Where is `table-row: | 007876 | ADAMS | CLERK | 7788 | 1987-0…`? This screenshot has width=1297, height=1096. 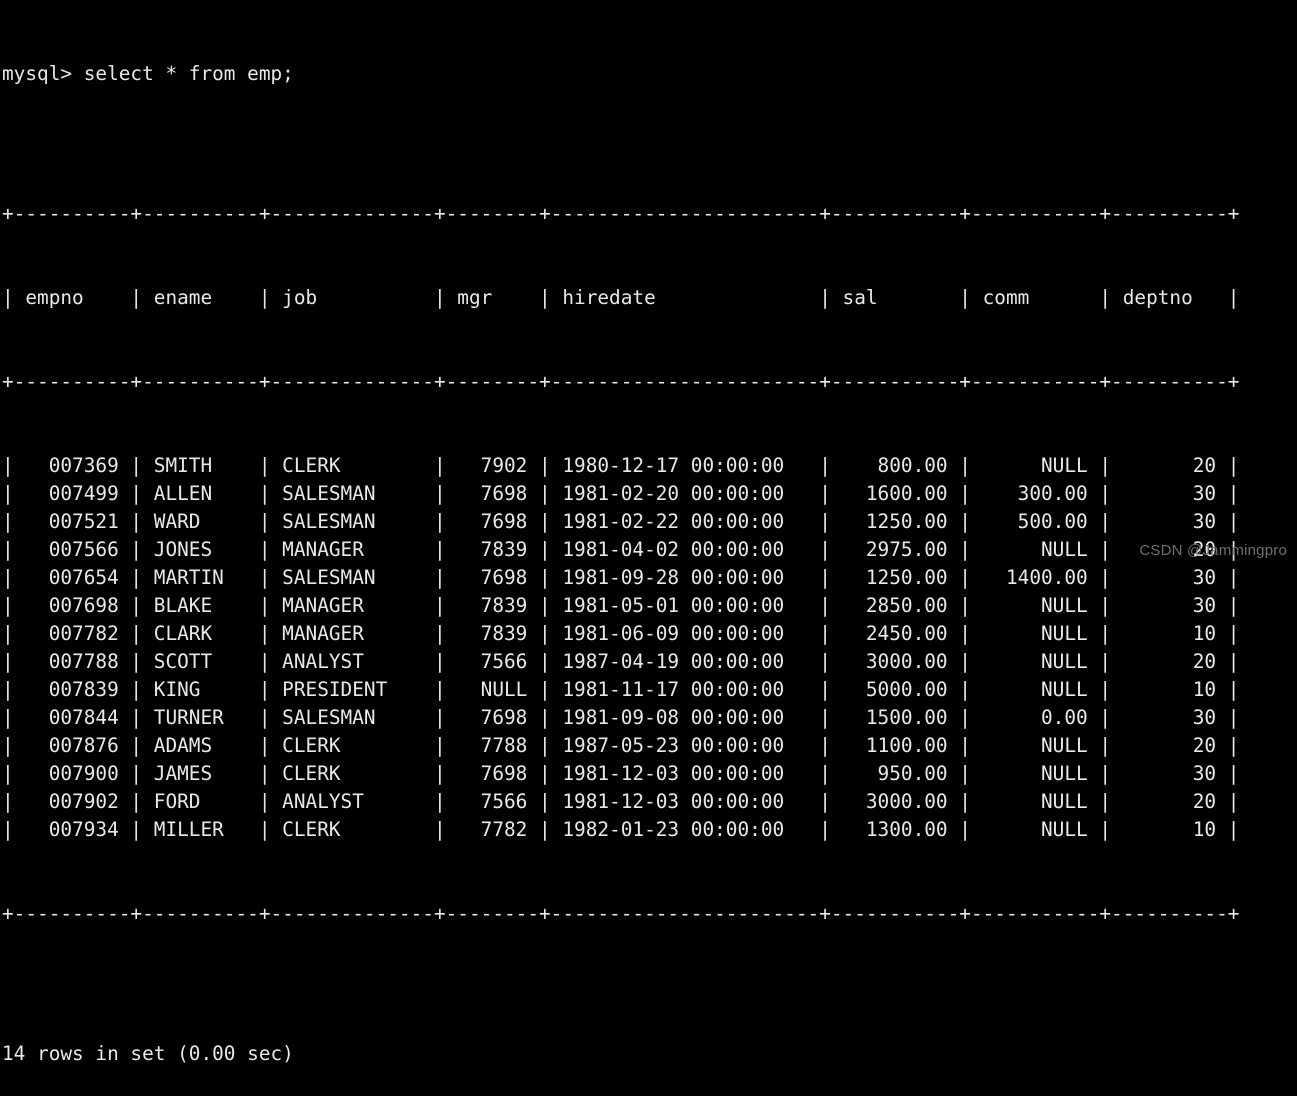
table-row: | 007876 | ADAMS | CLERK | 7788 | 1987-0… is located at coordinates (621, 745).